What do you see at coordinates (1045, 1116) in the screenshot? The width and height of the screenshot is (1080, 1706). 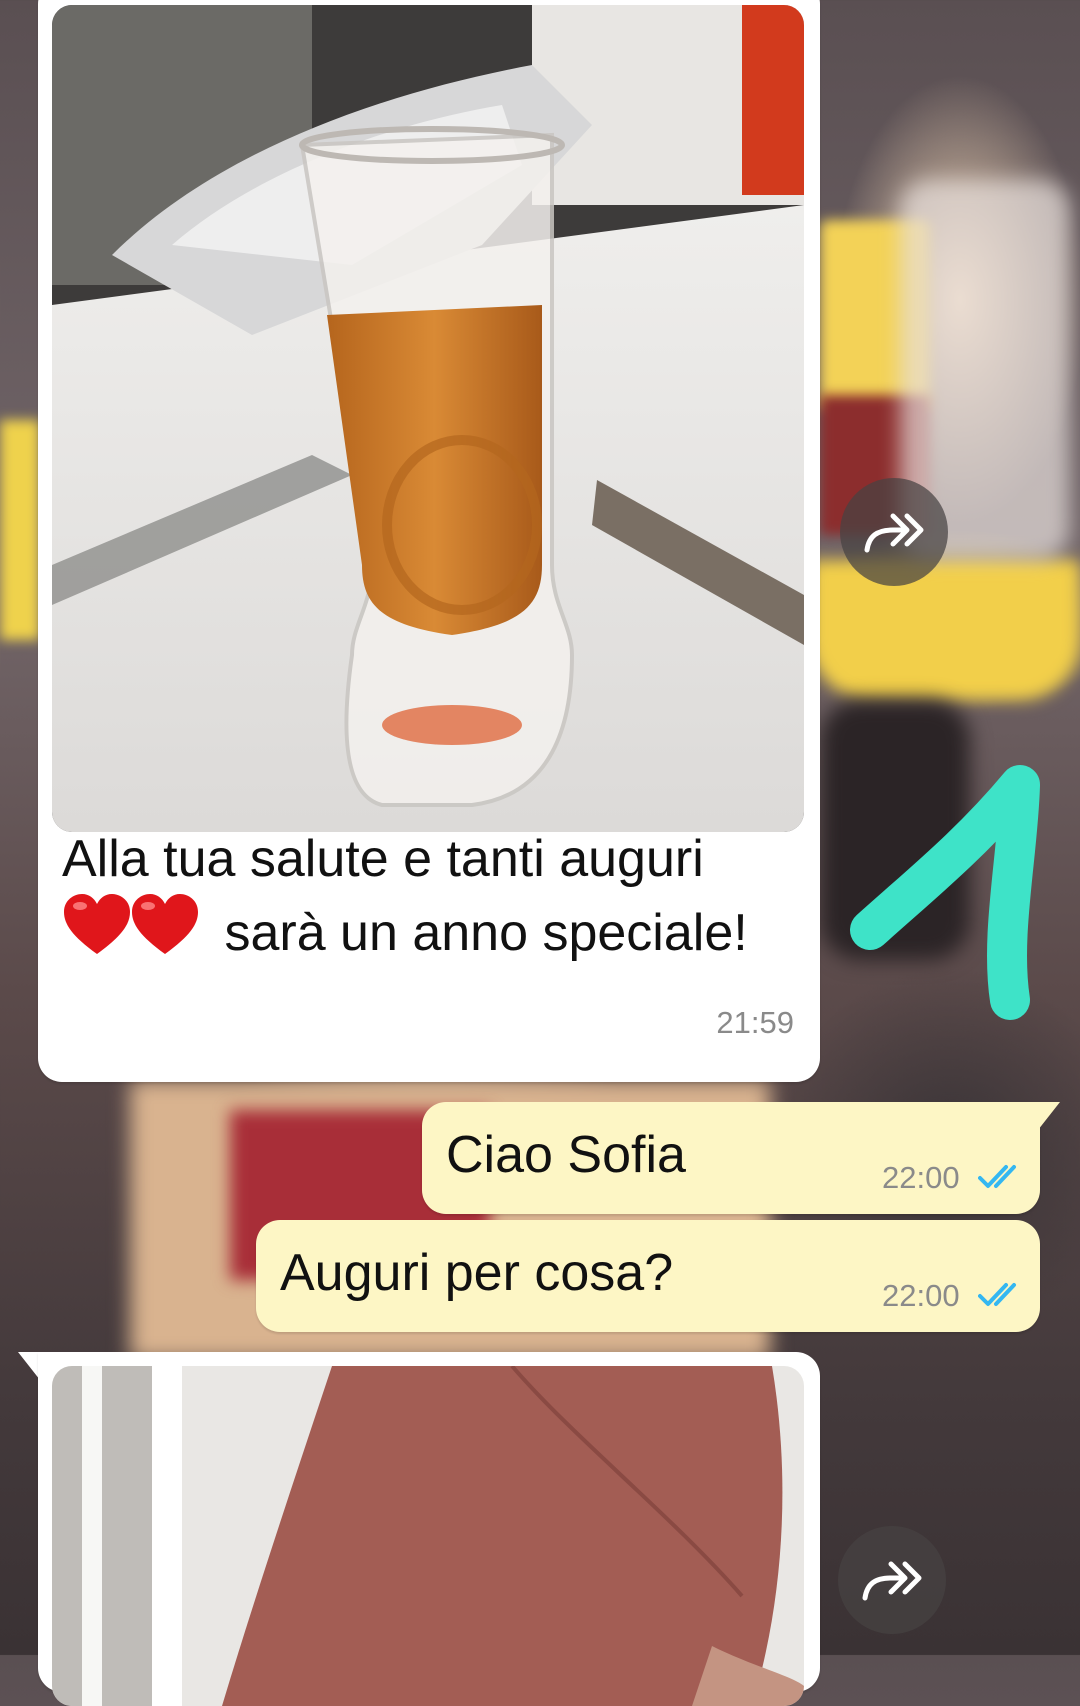 I see `bubble-tail` at bounding box center [1045, 1116].